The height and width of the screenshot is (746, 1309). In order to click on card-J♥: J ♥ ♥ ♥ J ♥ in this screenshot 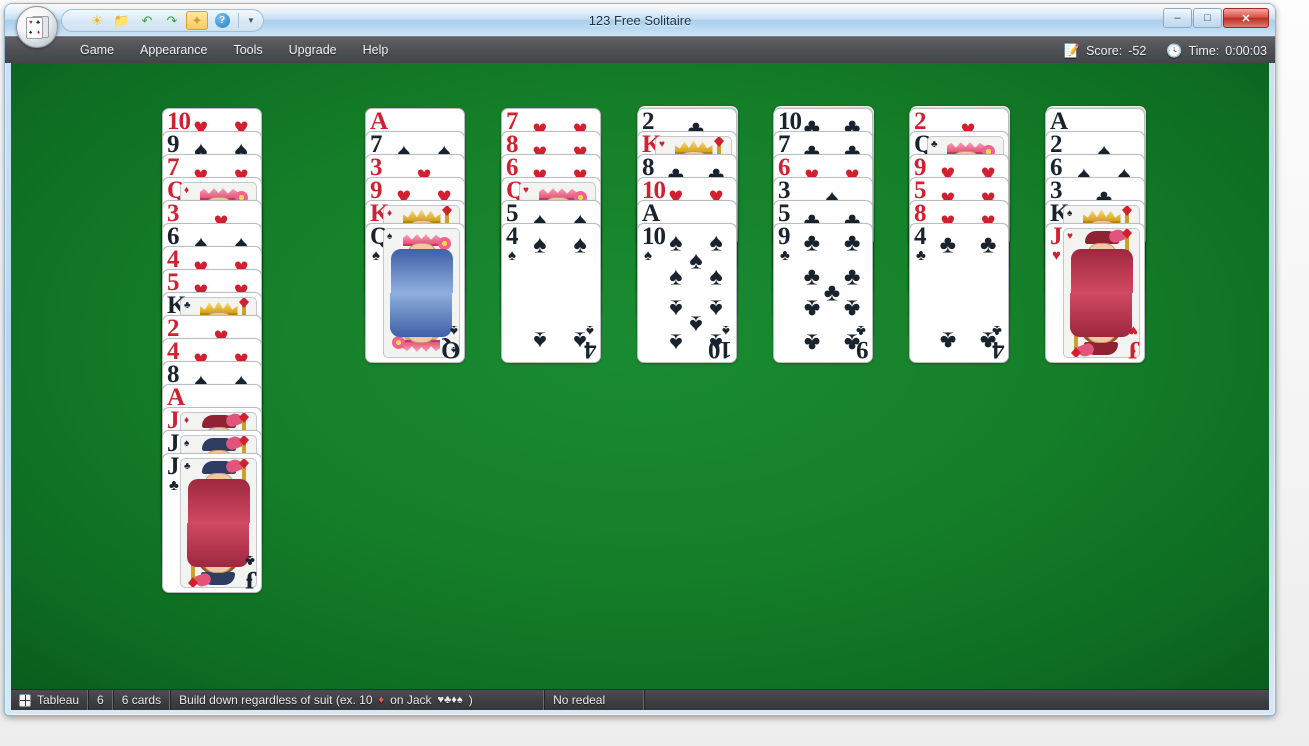, I will do `click(1095, 293)`.